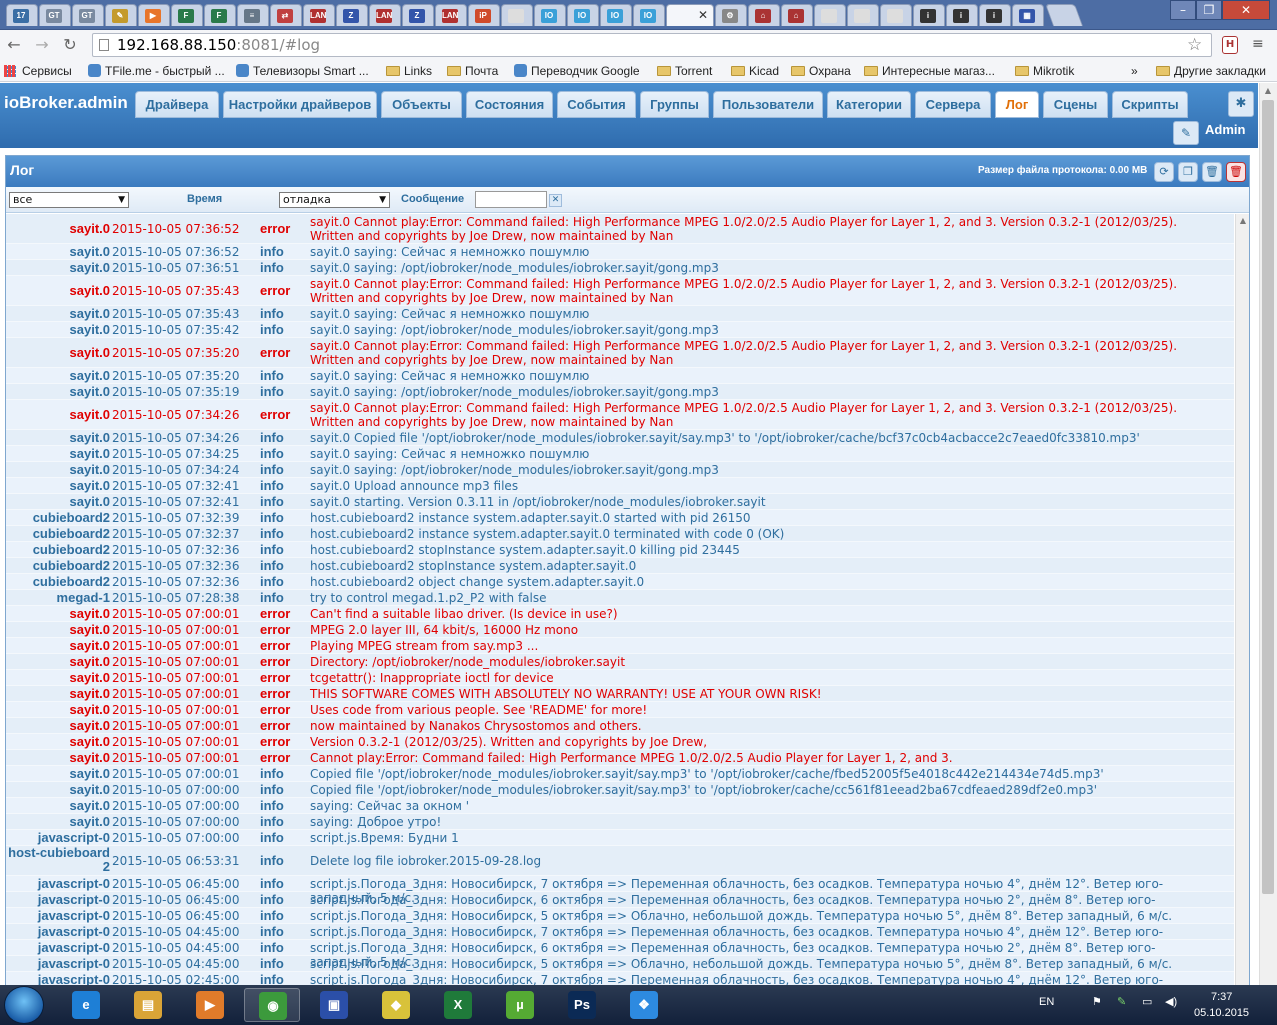 The width and height of the screenshot is (1277, 1025). I want to click on browser-tab: ▶, so click(154, 15).